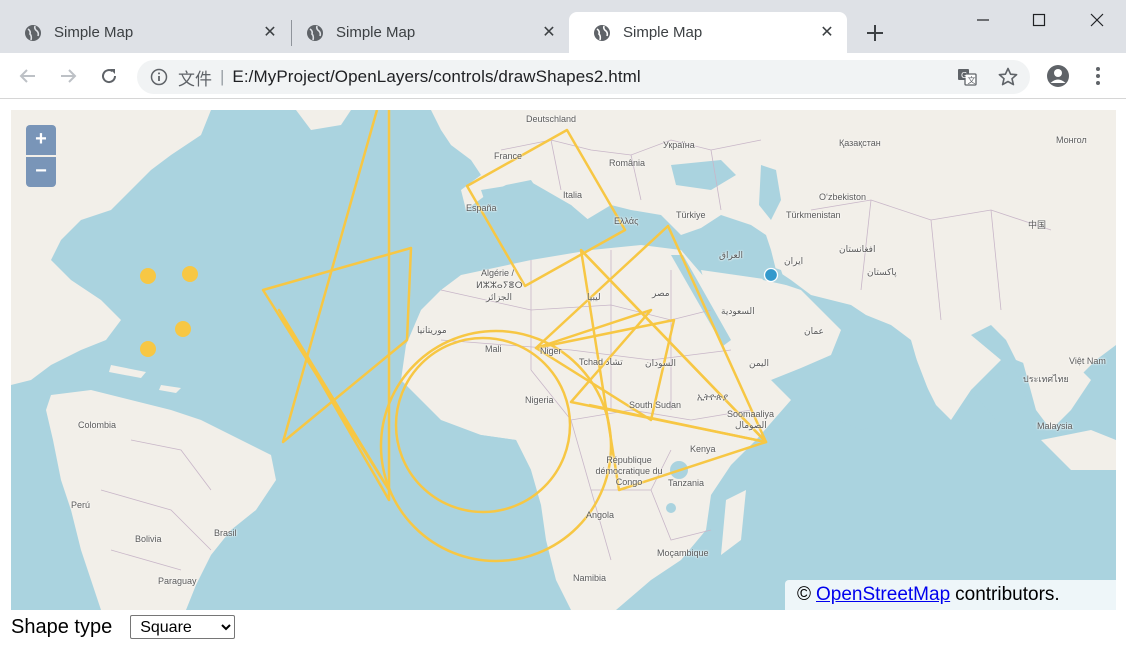  Describe the element at coordinates (1037, 225) in the screenshot. I see `map-label: 中国` at that location.